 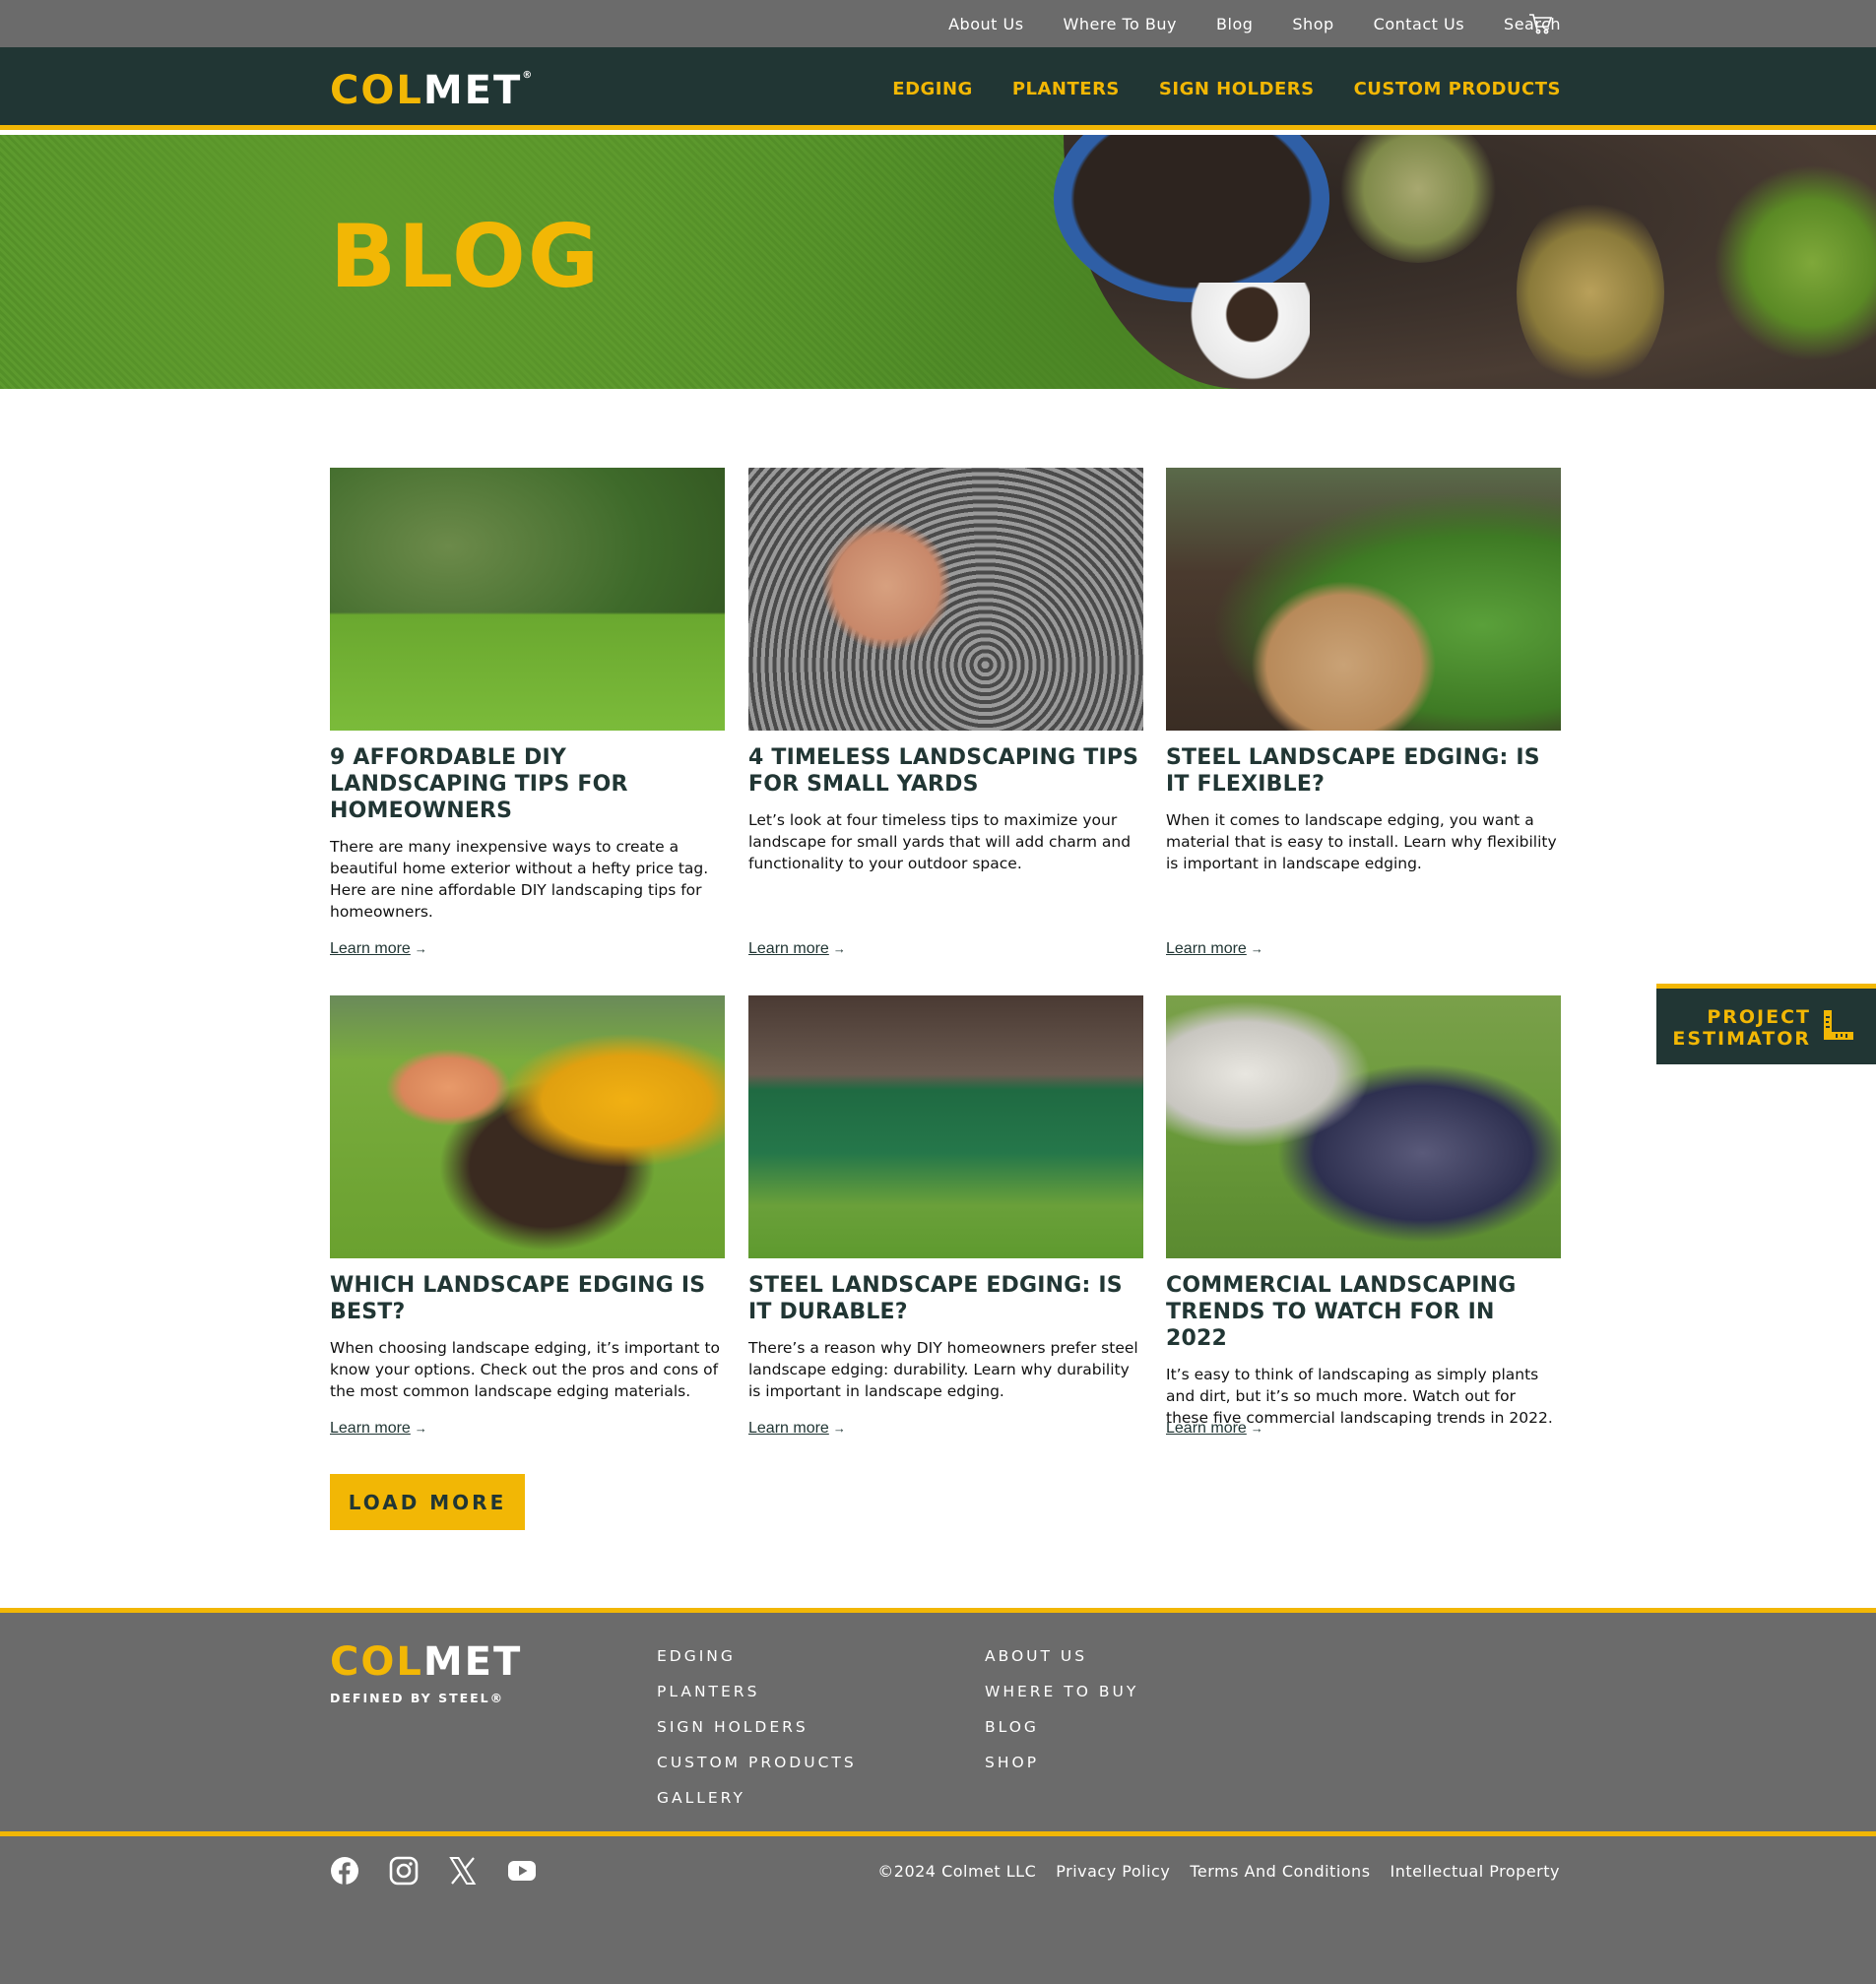 What do you see at coordinates (345, 1871) in the screenshot?
I see `facebook-icon` at bounding box center [345, 1871].